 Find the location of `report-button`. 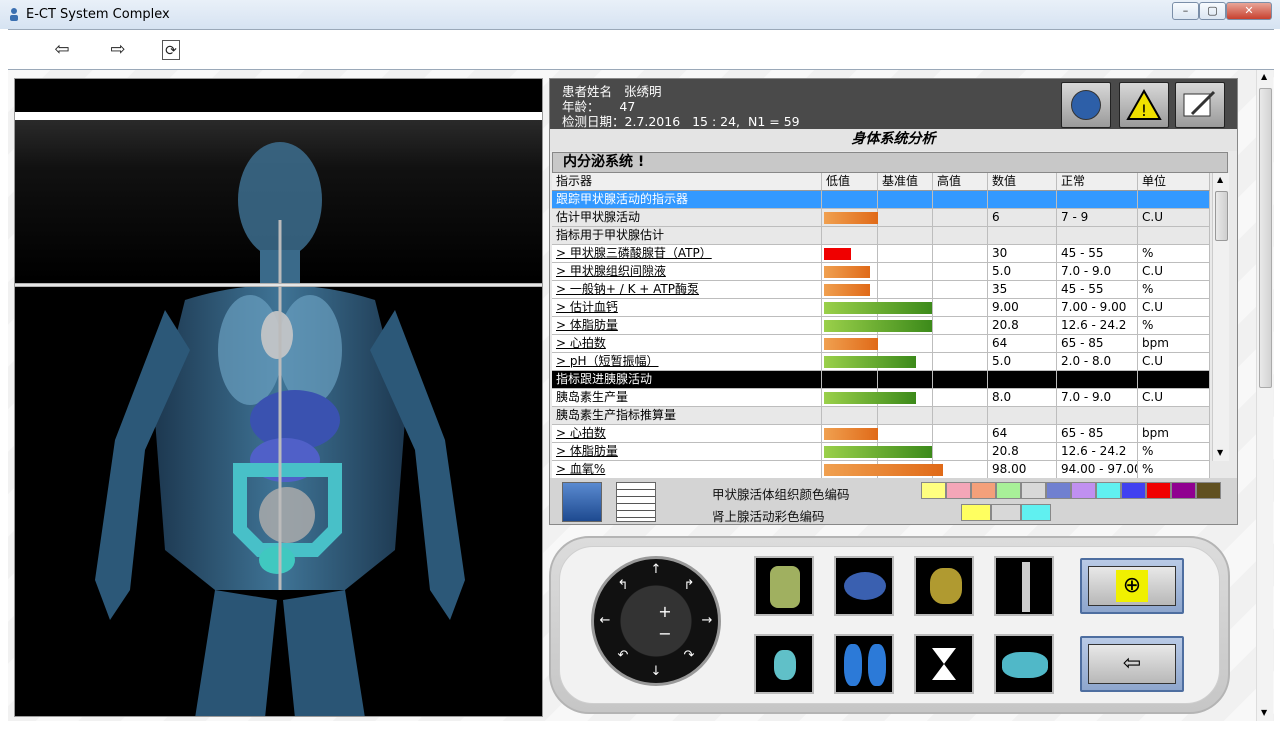

report-button is located at coordinates (1086, 105).